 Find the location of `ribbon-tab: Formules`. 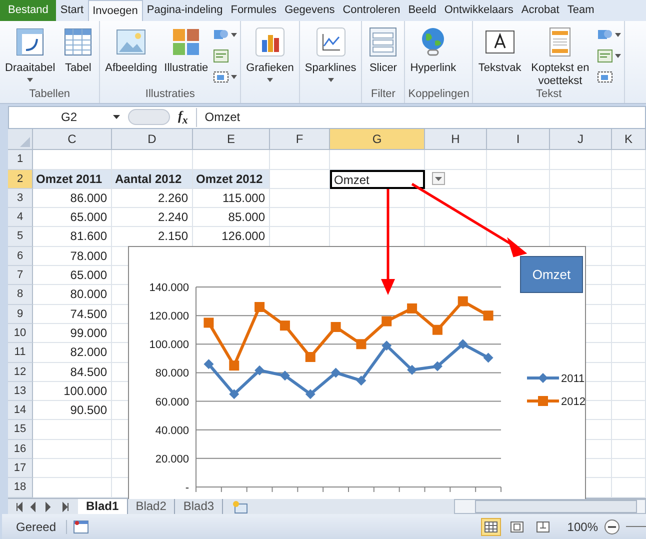

ribbon-tab: Formules is located at coordinates (253, 10).